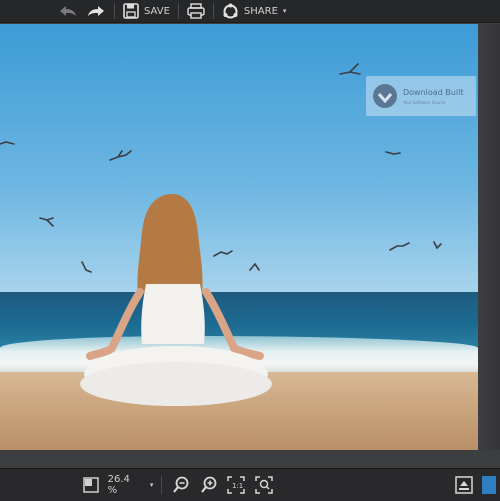 The height and width of the screenshot is (501, 500). I want to click on svg-text: 1:1, so click(237, 486).